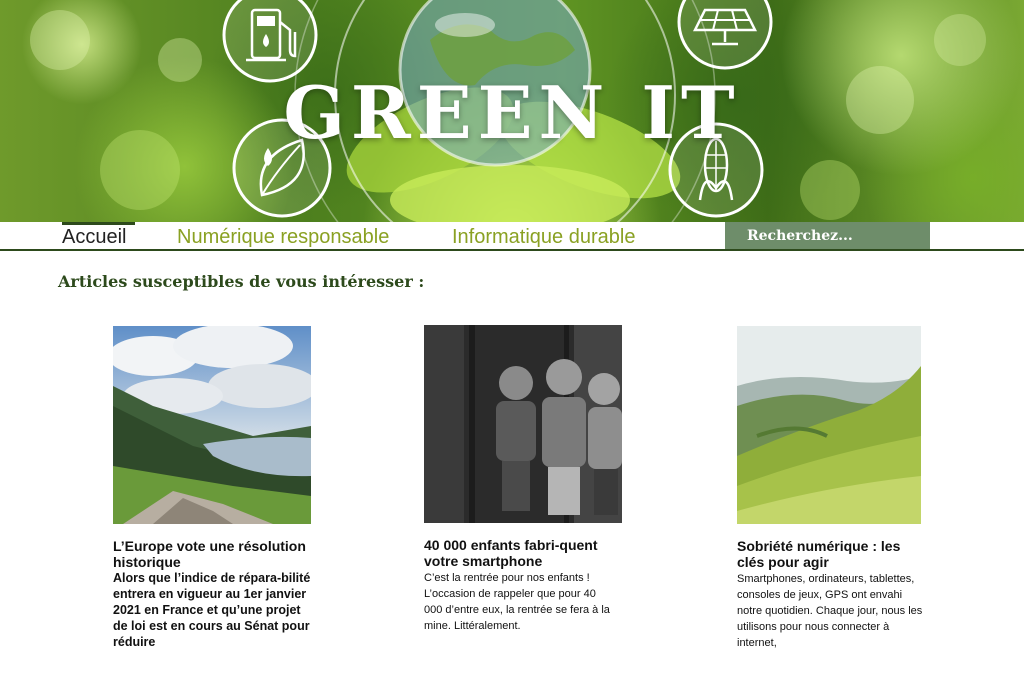 The width and height of the screenshot is (1024, 675). Describe the element at coordinates (98, 223) in the screenshot. I see `active-tab-indicator` at that location.